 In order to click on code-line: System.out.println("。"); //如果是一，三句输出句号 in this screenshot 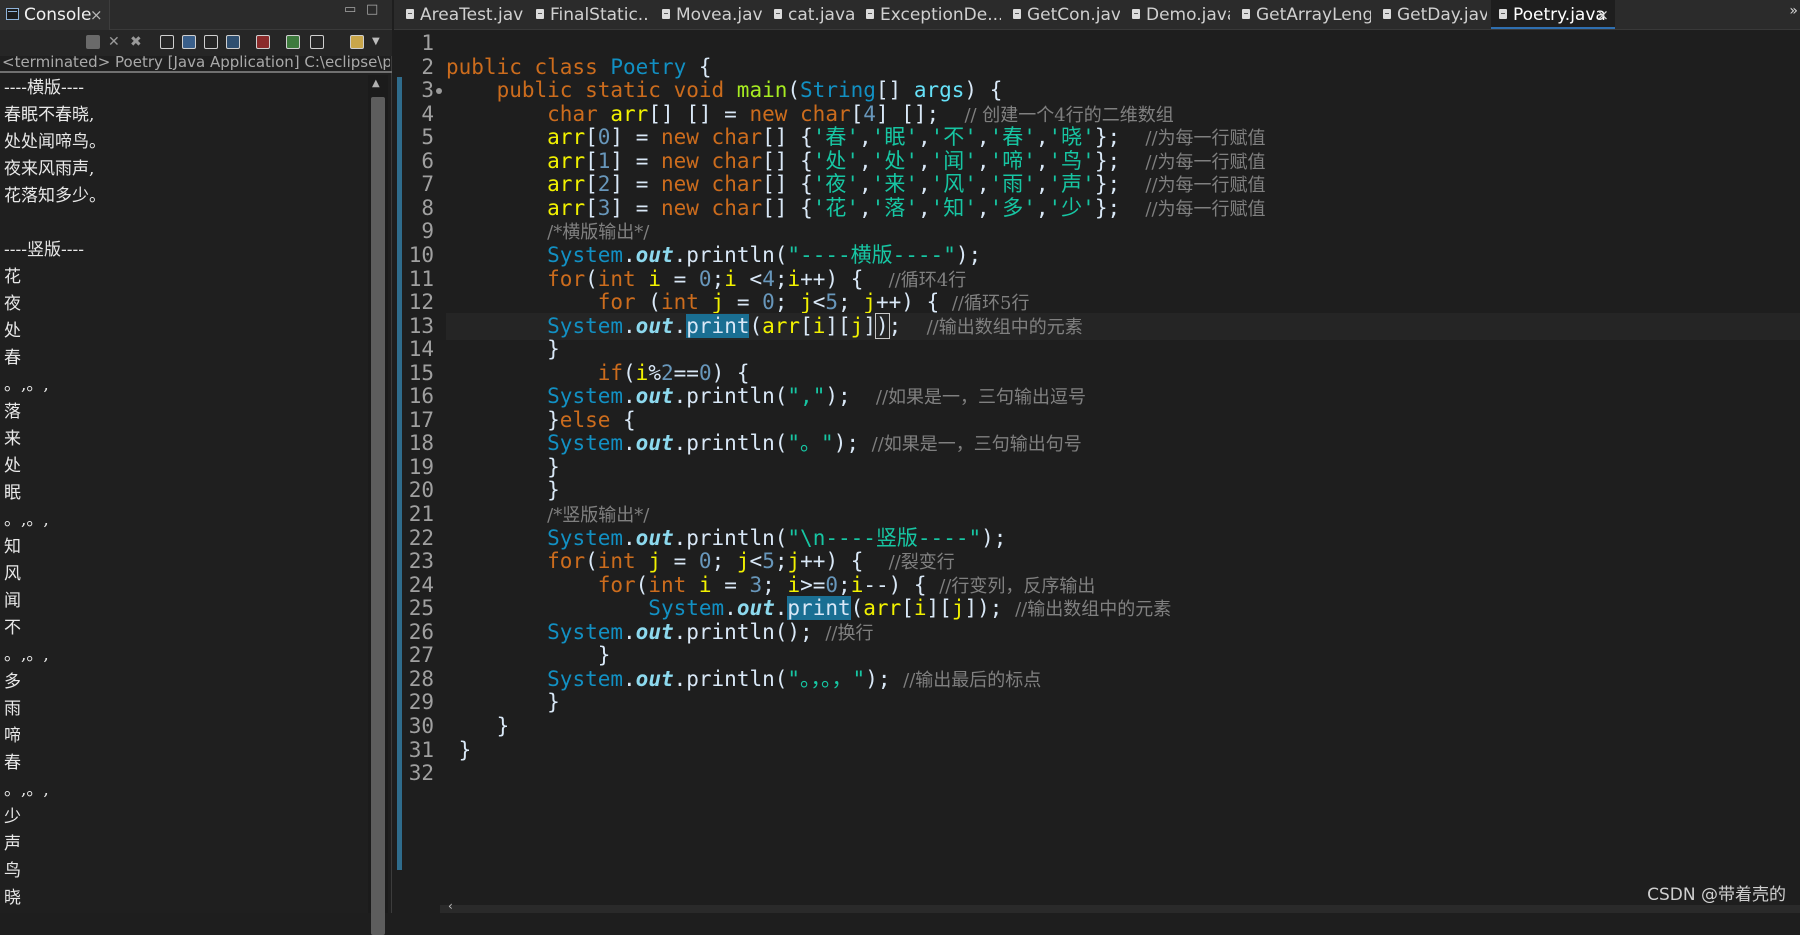, I will do `click(1123, 443)`.